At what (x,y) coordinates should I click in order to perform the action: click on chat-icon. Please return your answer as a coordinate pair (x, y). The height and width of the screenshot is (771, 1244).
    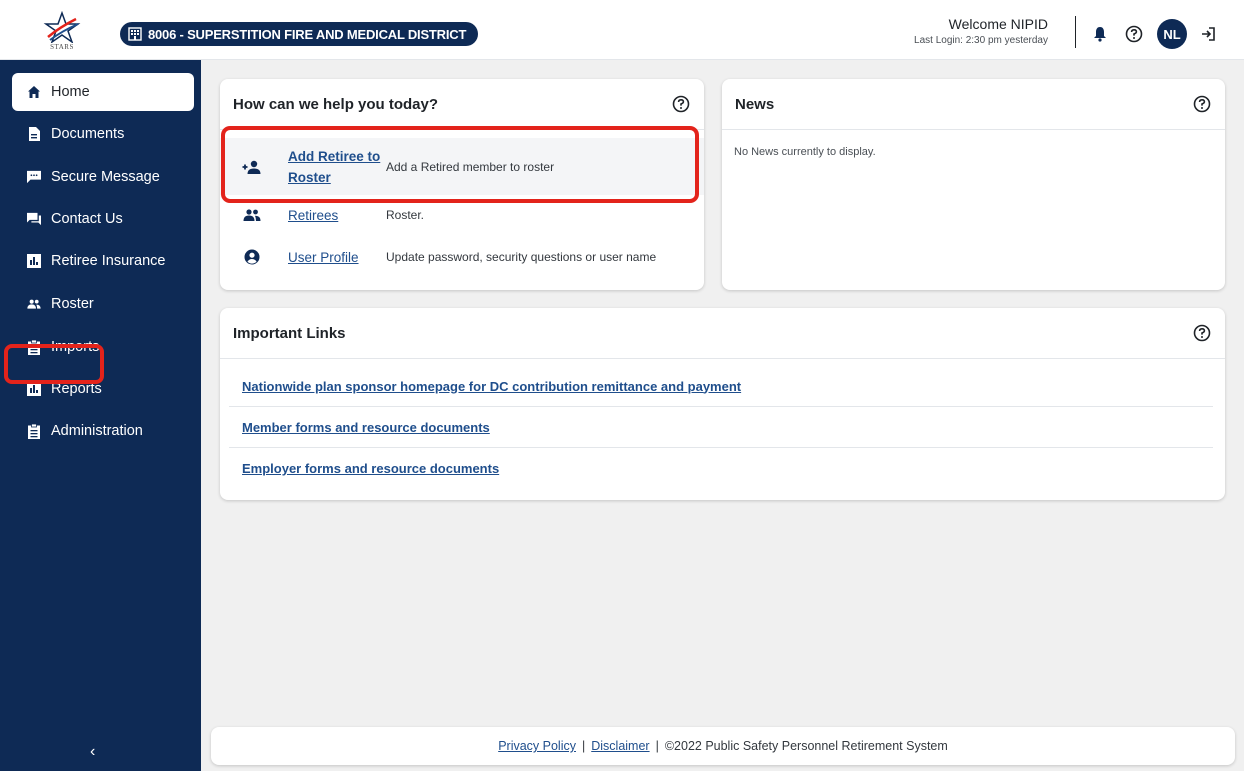
    Looking at the image, I should click on (34, 219).